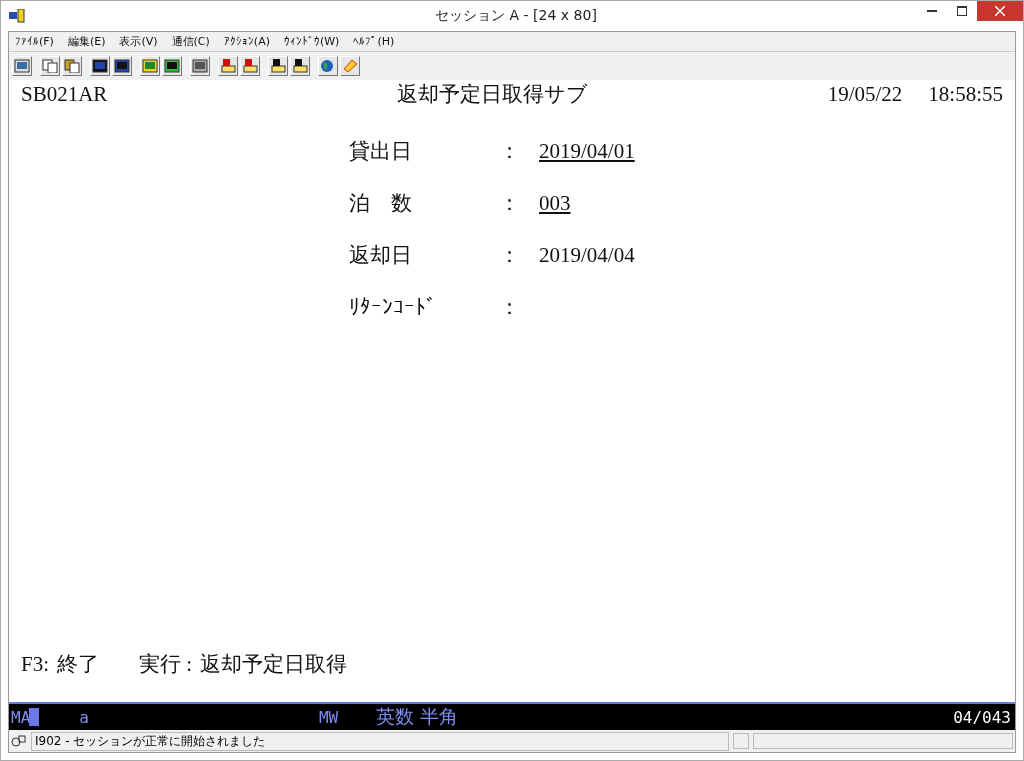 This screenshot has width=1024, height=761. What do you see at coordinates (311, 41) in the screenshot?
I see `menu-item: ｳｨﾝﾄﾞｳ(W)` at bounding box center [311, 41].